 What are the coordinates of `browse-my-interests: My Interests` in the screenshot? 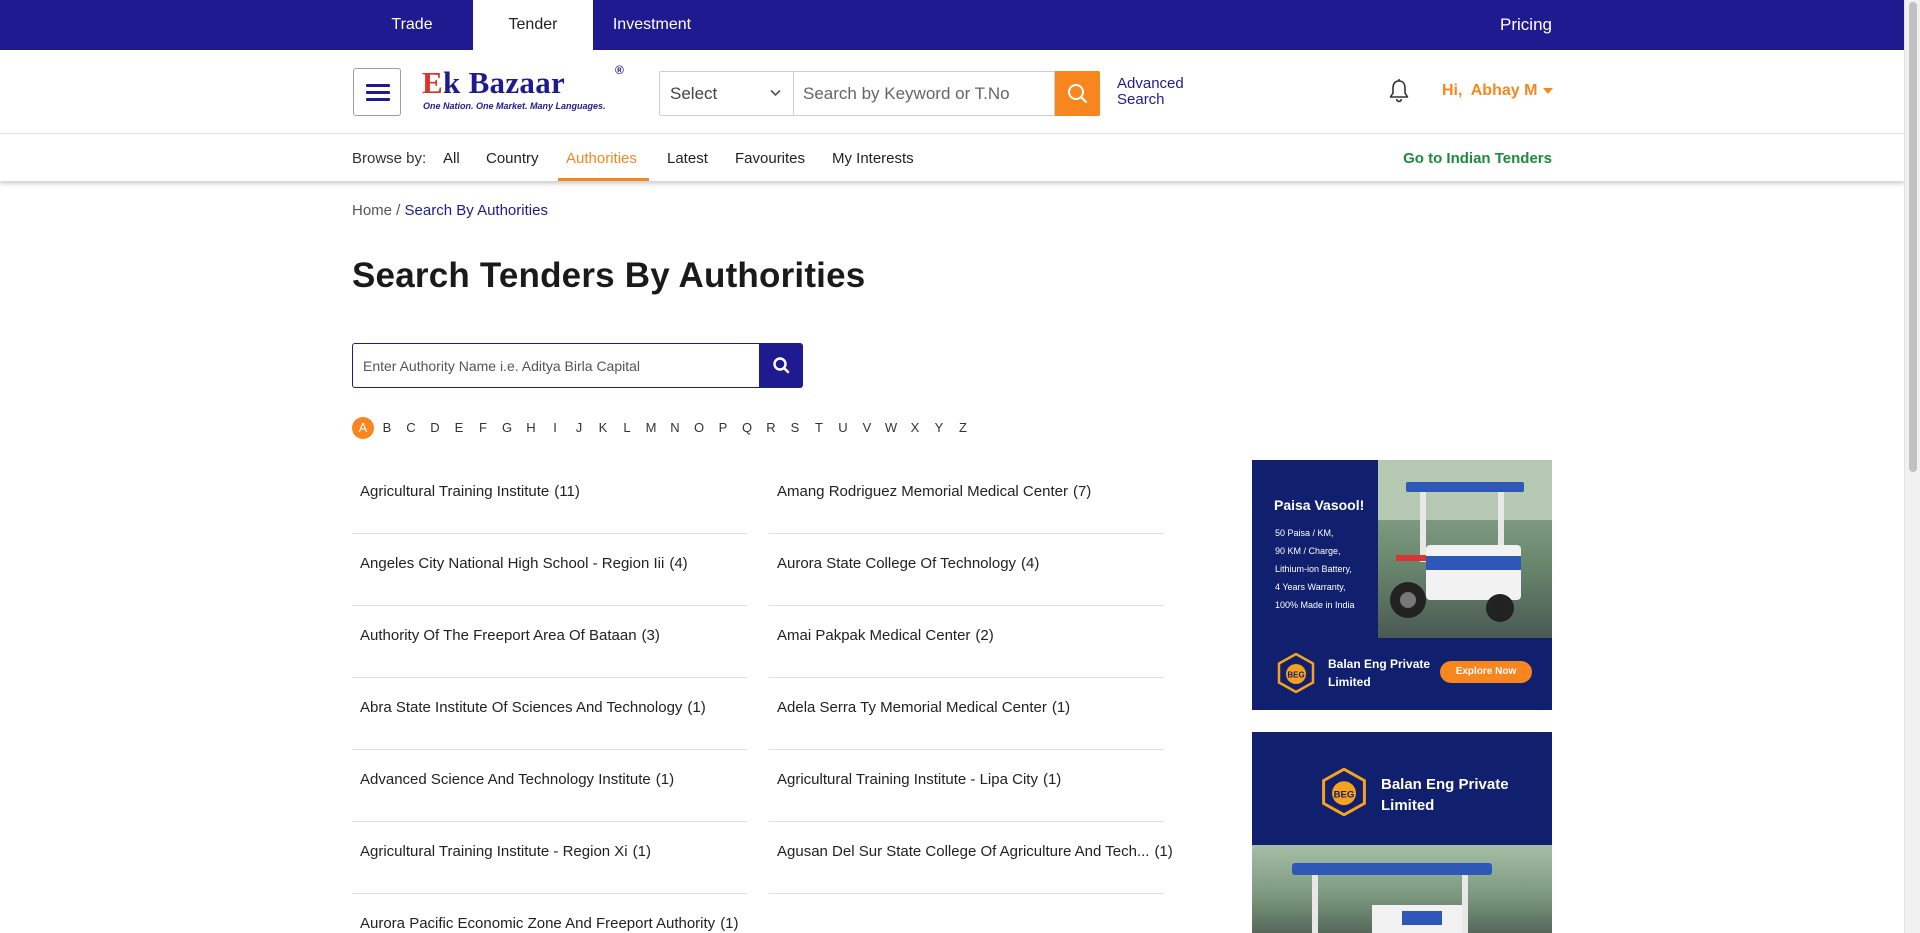 It's located at (873, 158).